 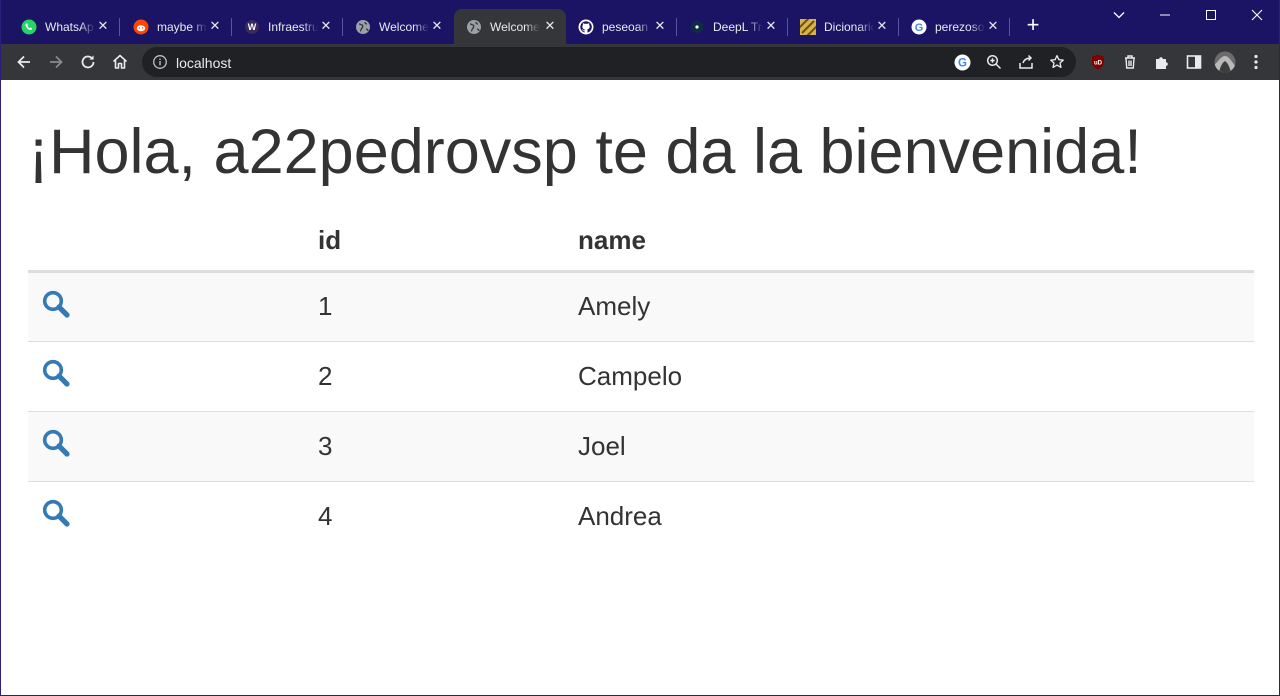 I want to click on whatsapp-icon, so click(x=29, y=27).